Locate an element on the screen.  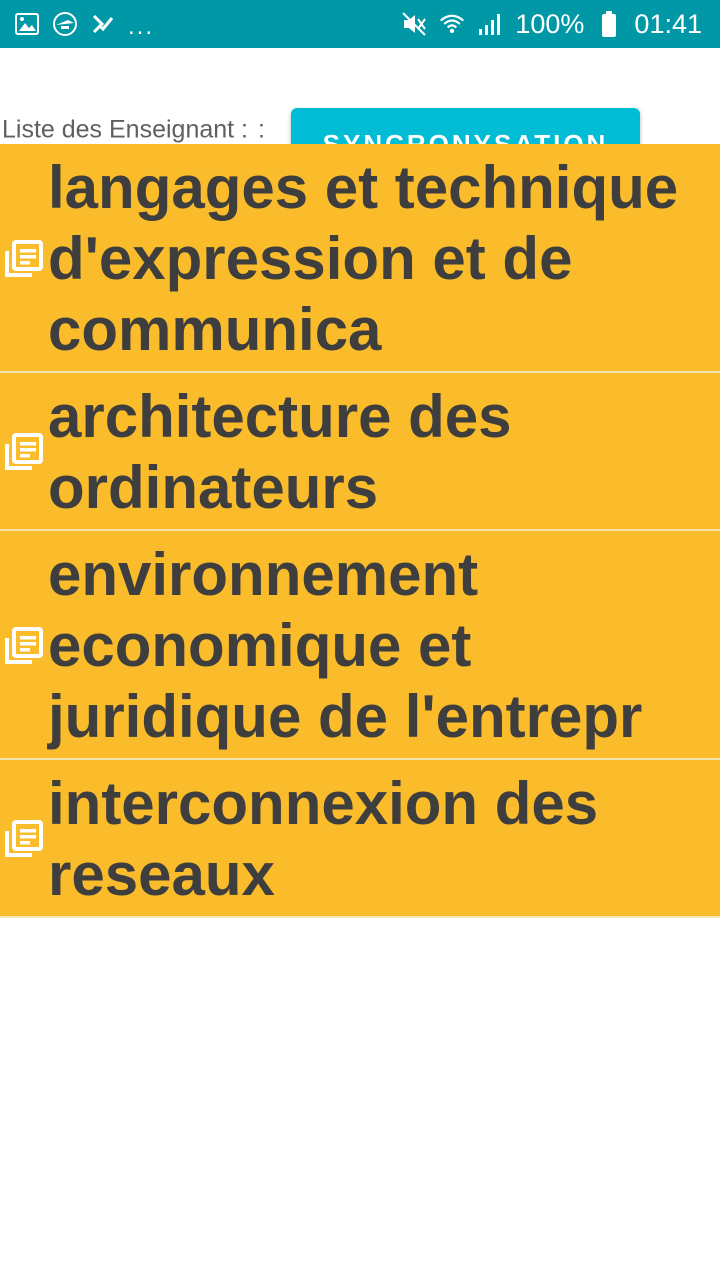
status-bar-right: 100% 01:41 is located at coordinates (551, 24).